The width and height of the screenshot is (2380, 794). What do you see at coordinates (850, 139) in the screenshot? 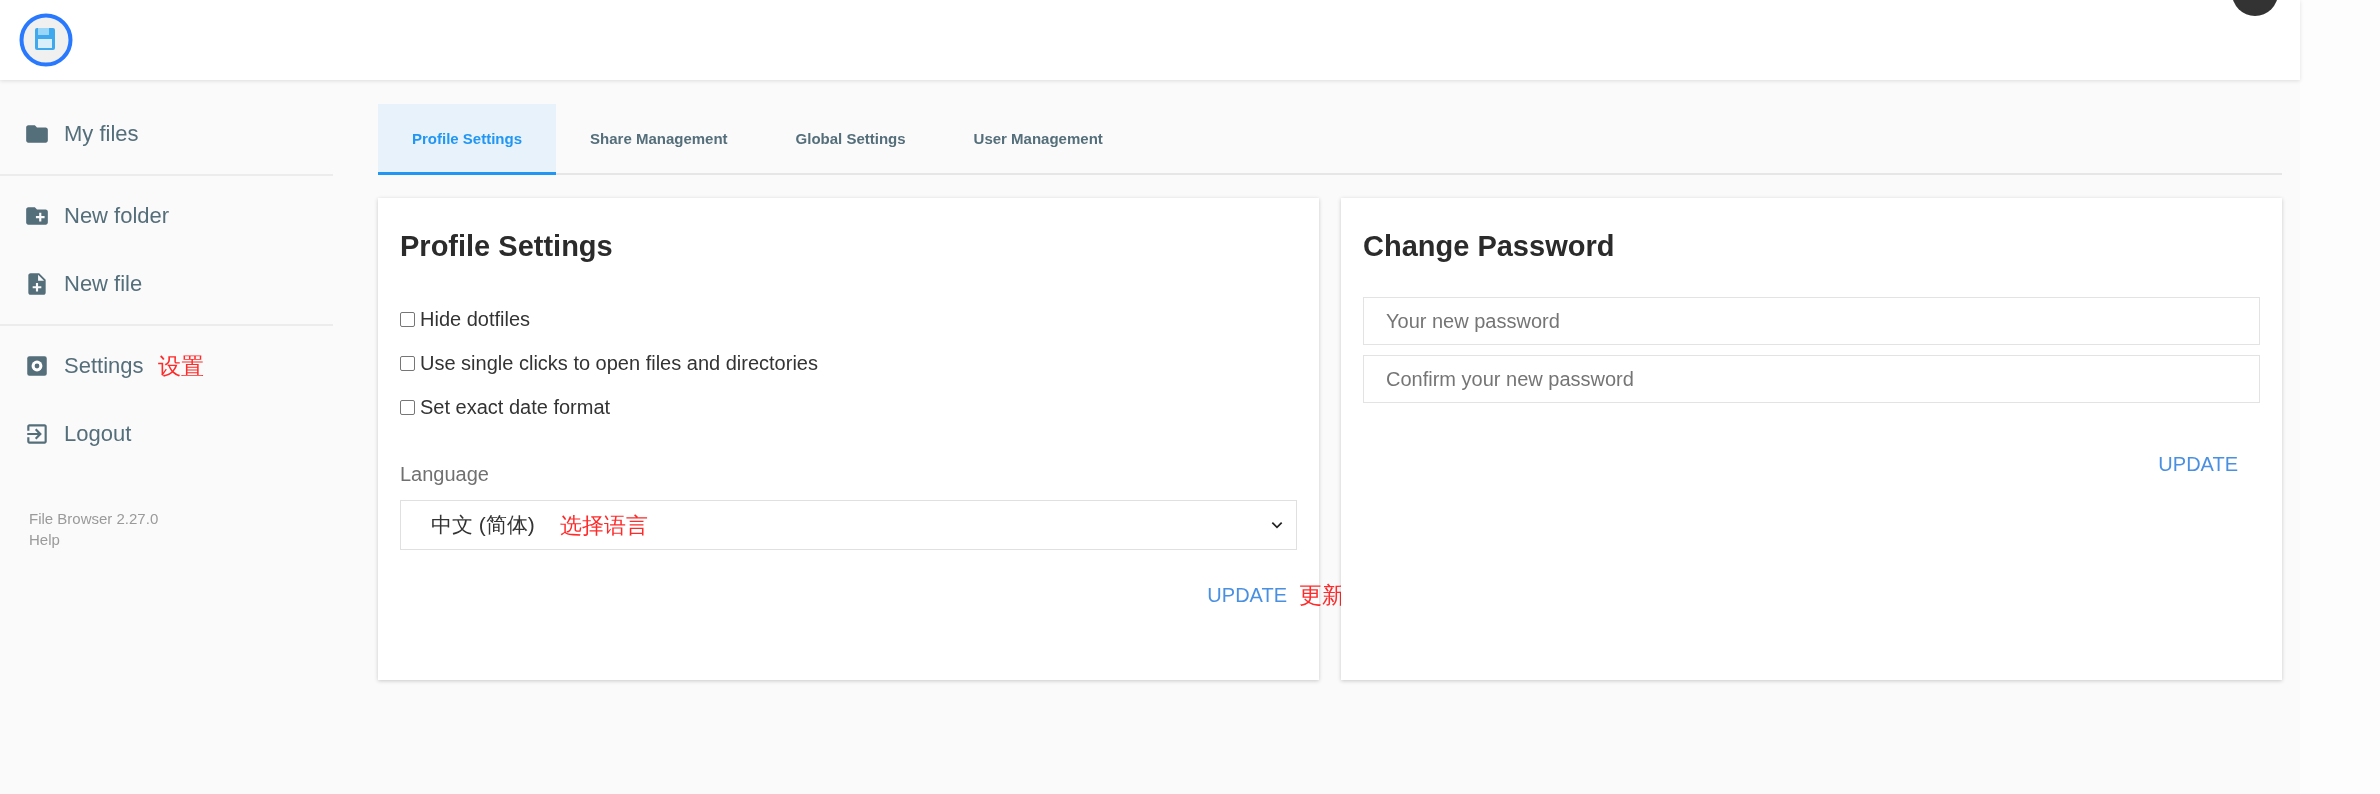
I see `tab: Global Settings` at bounding box center [850, 139].